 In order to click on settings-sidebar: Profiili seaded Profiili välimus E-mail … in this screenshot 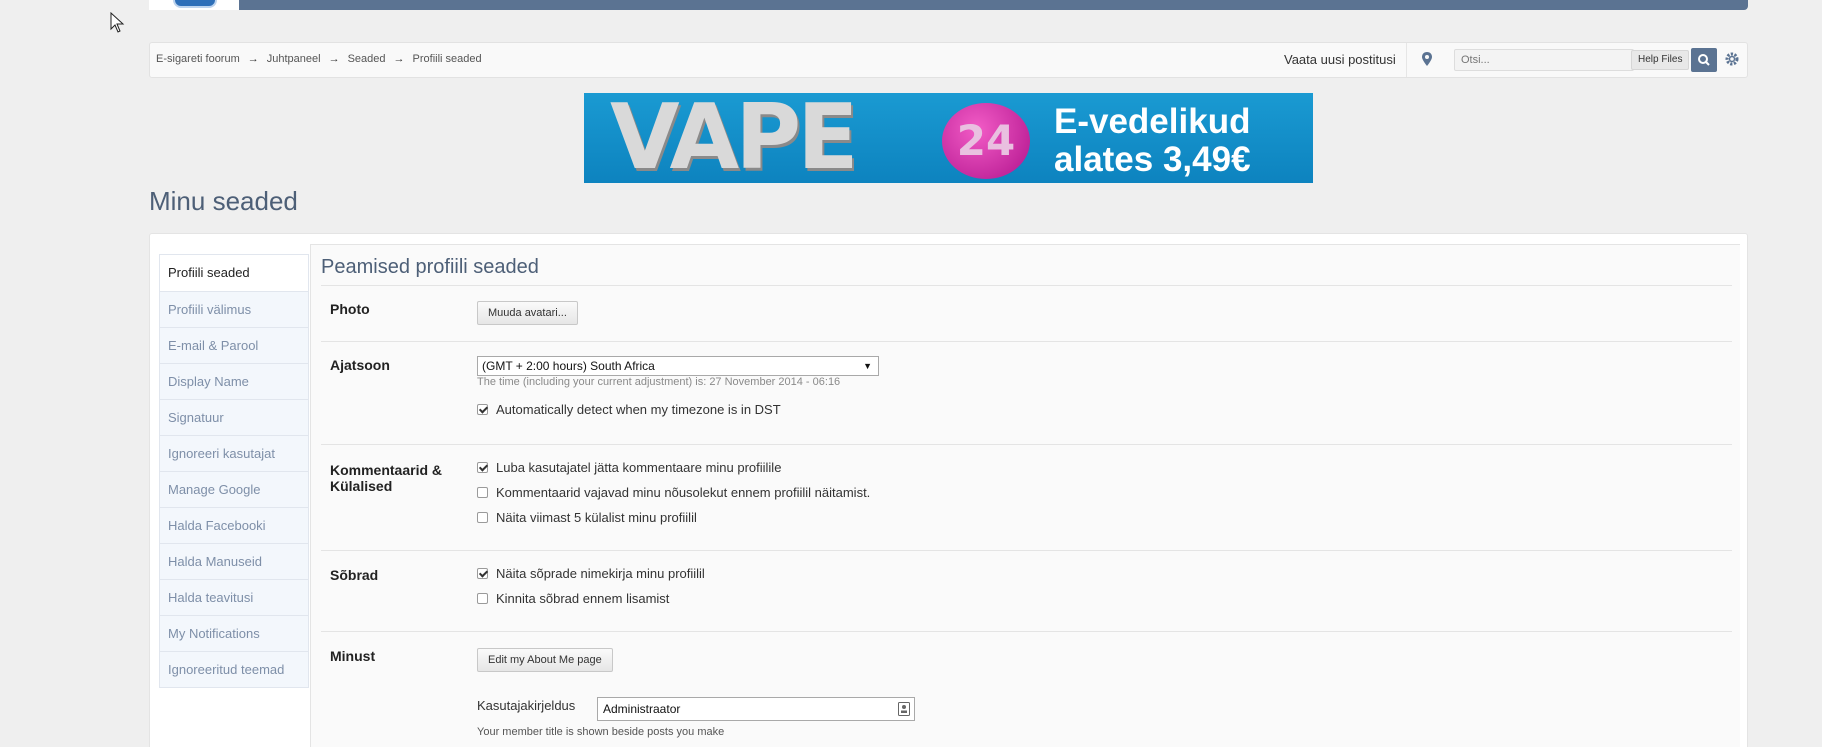, I will do `click(234, 471)`.